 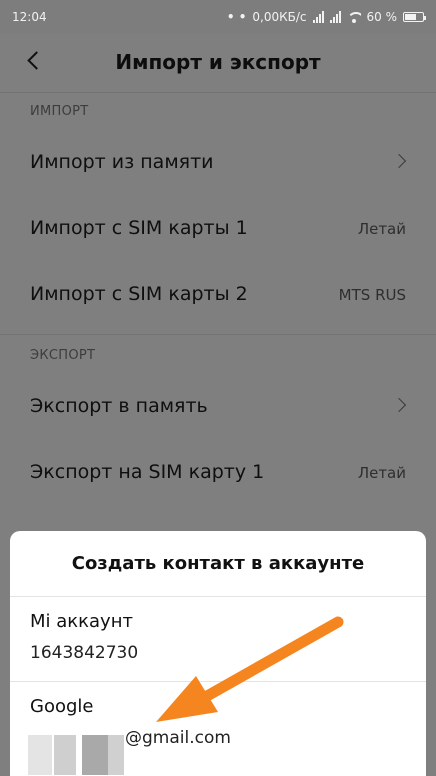 What do you see at coordinates (414, 17) in the screenshot?
I see `battery-icon` at bounding box center [414, 17].